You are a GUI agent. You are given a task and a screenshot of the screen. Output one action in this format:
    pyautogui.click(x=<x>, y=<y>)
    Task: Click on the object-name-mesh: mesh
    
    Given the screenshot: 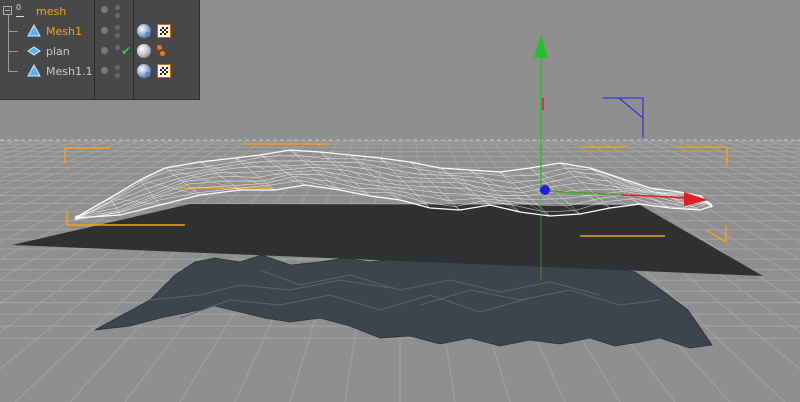 What is the action you would take?
    pyautogui.click(x=51, y=11)
    